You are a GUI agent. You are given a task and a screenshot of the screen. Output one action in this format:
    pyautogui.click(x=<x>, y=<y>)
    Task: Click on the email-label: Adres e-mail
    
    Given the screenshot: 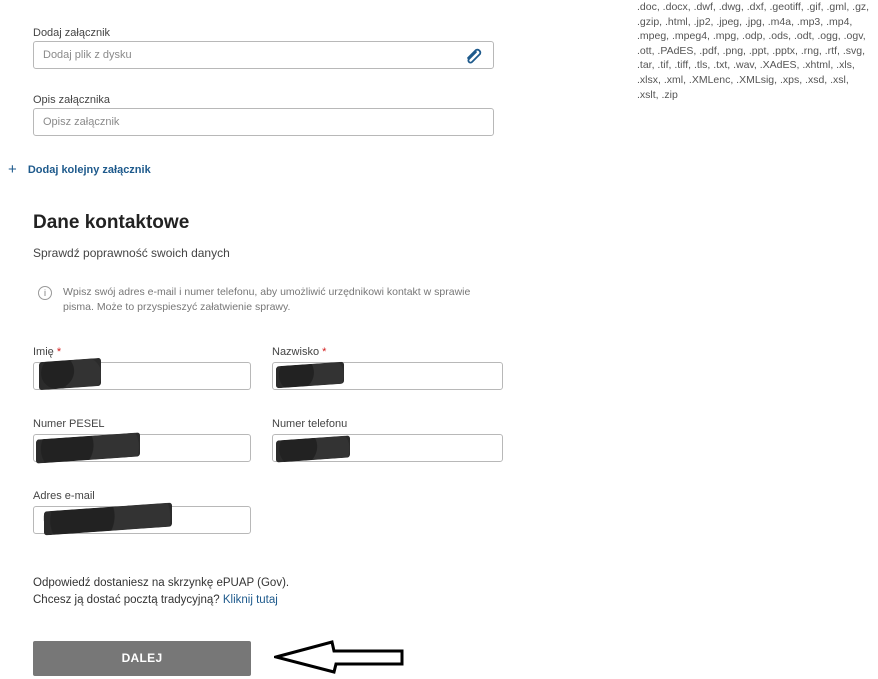 What is the action you would take?
    pyautogui.click(x=64, y=496)
    